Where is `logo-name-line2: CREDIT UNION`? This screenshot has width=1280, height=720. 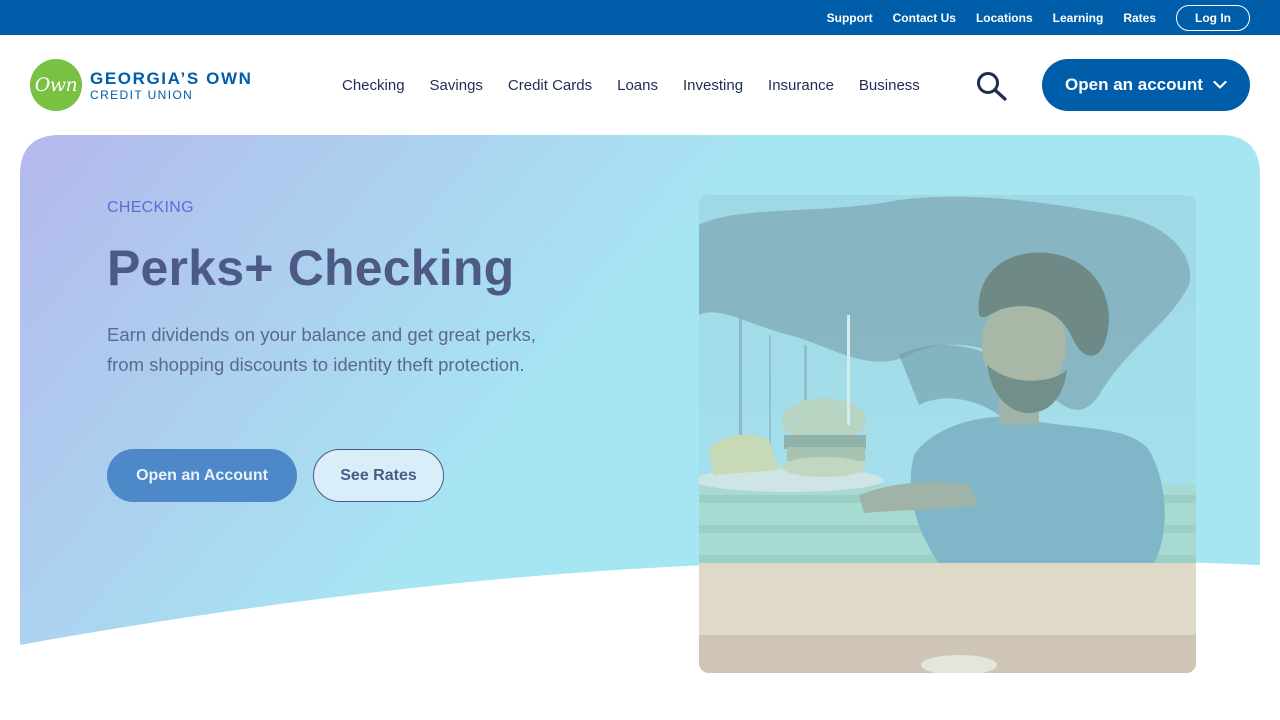
logo-name-line2: CREDIT UNION is located at coordinates (142, 94).